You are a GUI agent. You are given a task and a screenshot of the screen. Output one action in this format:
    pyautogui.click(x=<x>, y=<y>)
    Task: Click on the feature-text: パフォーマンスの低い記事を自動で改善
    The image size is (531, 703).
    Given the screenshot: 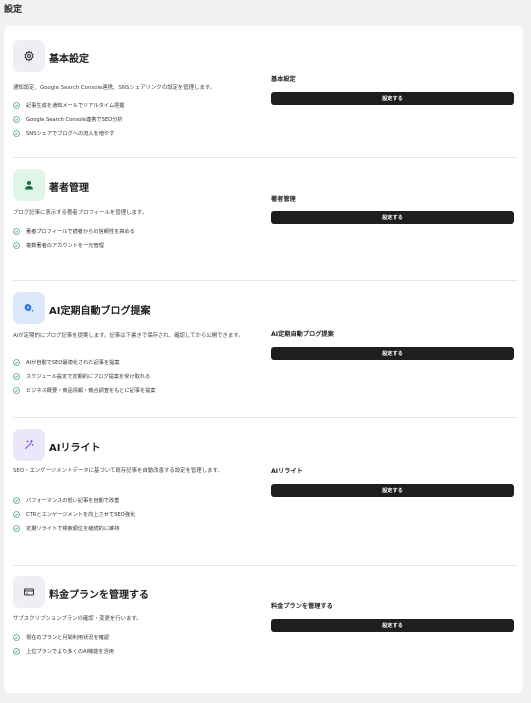 What is the action you would take?
    pyautogui.click(x=73, y=500)
    